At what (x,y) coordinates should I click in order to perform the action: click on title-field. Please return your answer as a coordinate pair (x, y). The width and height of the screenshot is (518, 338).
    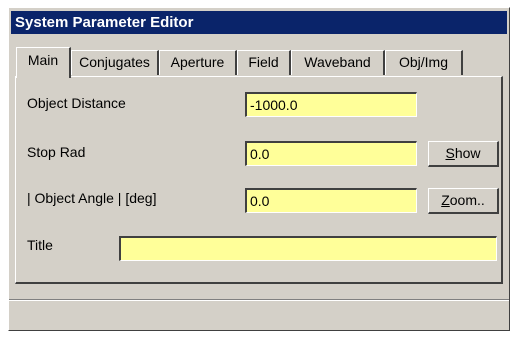
    Looking at the image, I should click on (308, 248).